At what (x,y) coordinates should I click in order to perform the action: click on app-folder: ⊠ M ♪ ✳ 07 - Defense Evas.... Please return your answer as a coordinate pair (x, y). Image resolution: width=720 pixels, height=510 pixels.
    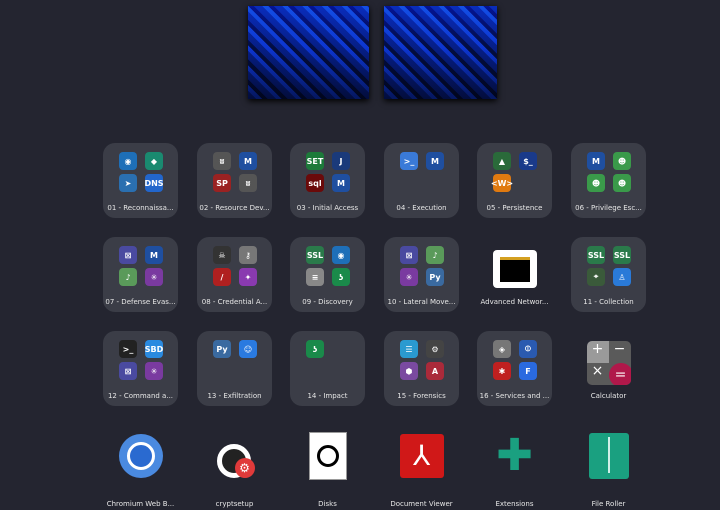
    Looking at the image, I should click on (140, 274).